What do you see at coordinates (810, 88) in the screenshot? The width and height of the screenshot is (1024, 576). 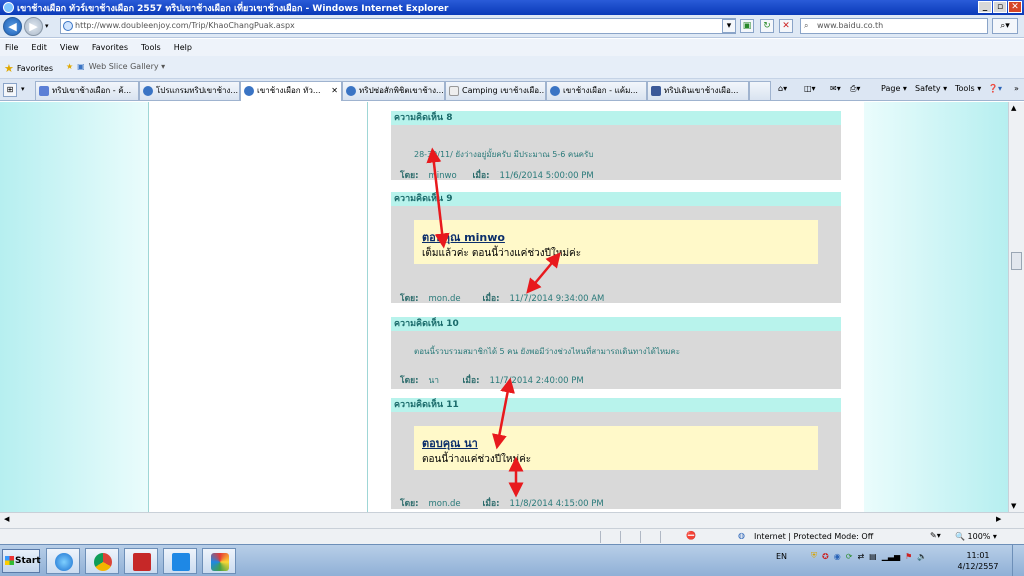 I see `feeds-icon: ◫▾` at bounding box center [810, 88].